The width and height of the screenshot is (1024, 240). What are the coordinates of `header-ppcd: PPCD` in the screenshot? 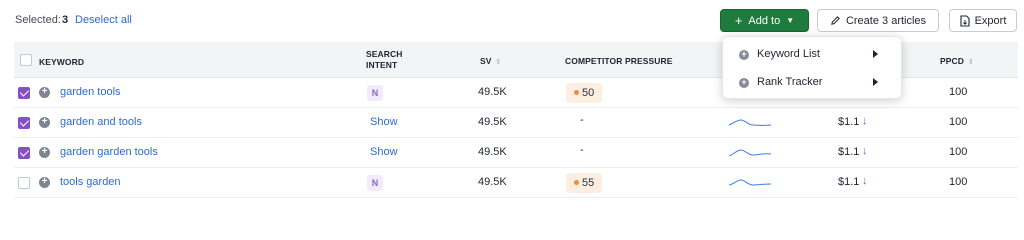 It's located at (952, 61).